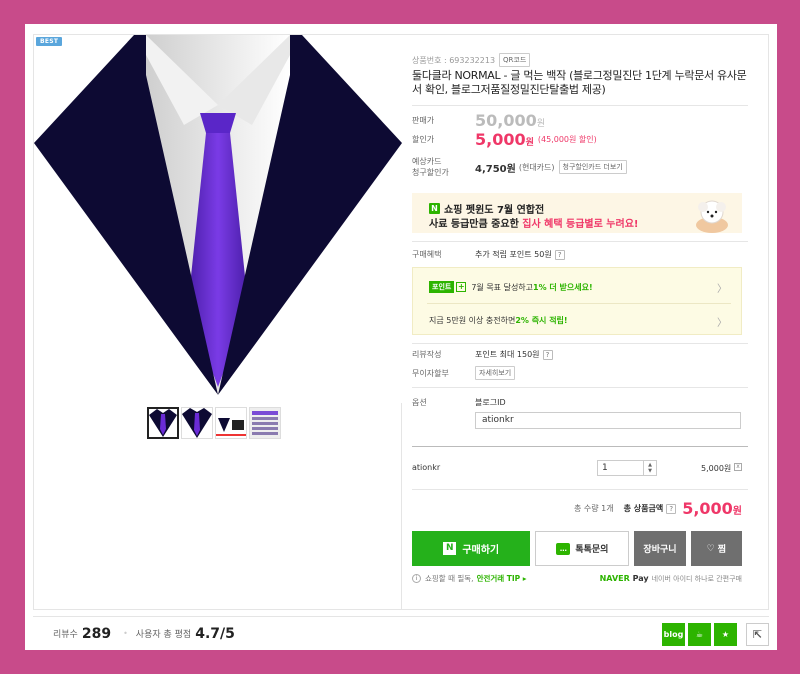 The width and height of the screenshot is (800, 674). Describe the element at coordinates (430, 172) in the screenshot. I see `card-label-line2: 청구할인가` at that location.